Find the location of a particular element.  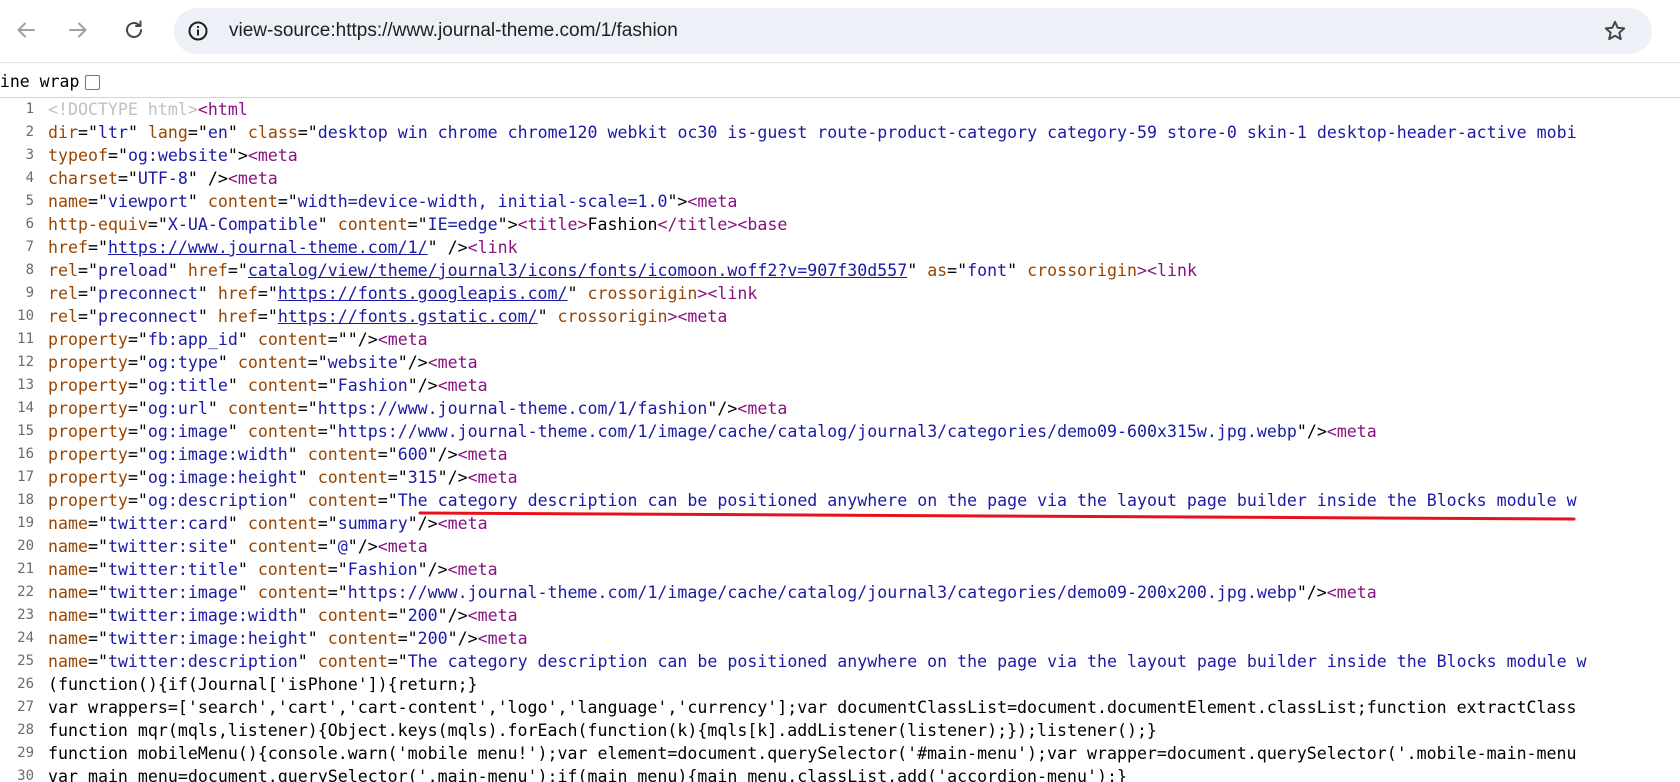

source-token: typeof is located at coordinates (78, 155).